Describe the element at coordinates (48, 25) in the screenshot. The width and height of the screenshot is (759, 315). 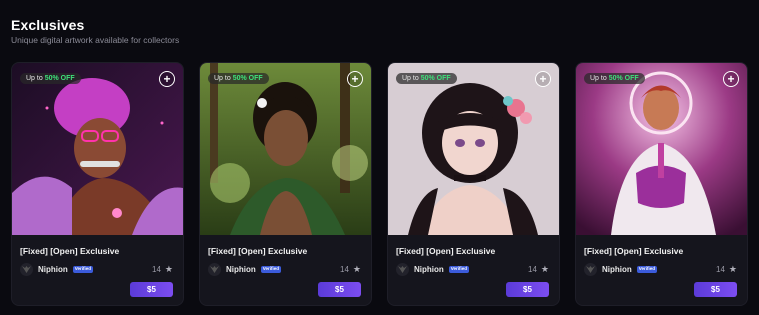
I see `section-title: Exclusives` at that location.